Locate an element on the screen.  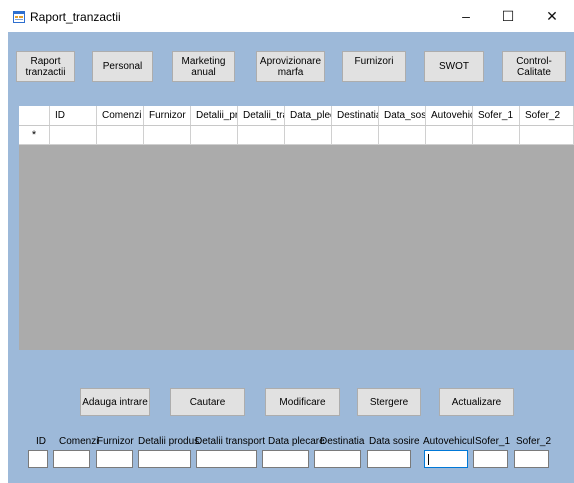
column-header: Destinatia is located at coordinates (355, 115).